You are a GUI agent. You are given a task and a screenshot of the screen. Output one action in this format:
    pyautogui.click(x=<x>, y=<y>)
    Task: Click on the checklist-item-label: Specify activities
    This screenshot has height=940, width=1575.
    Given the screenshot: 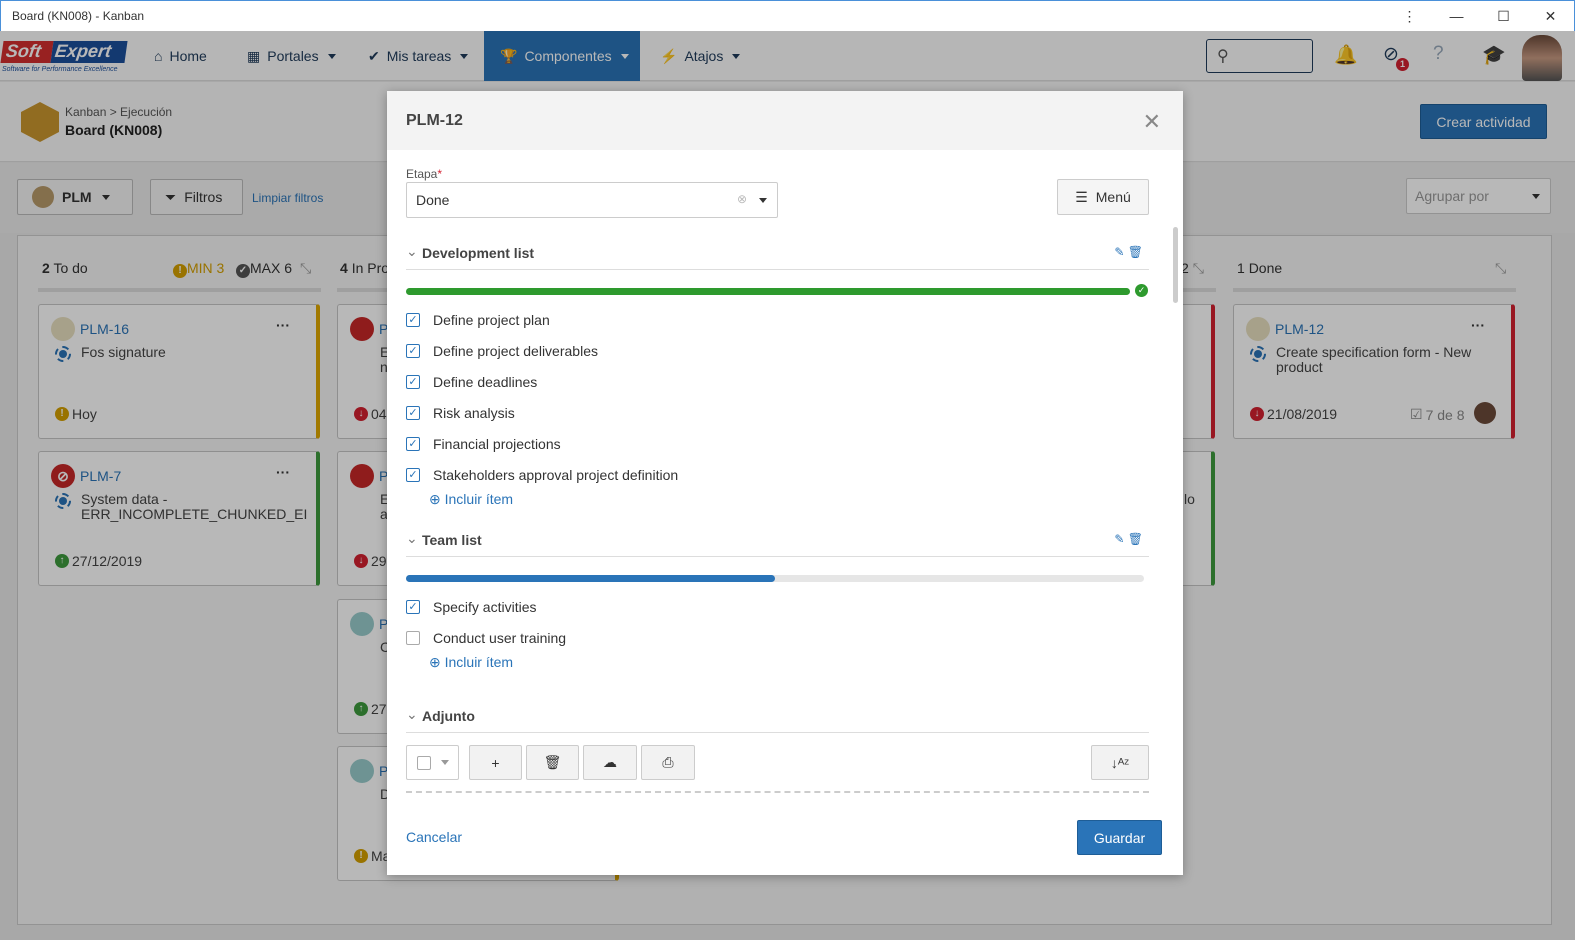 What is the action you would take?
    pyautogui.click(x=485, y=607)
    